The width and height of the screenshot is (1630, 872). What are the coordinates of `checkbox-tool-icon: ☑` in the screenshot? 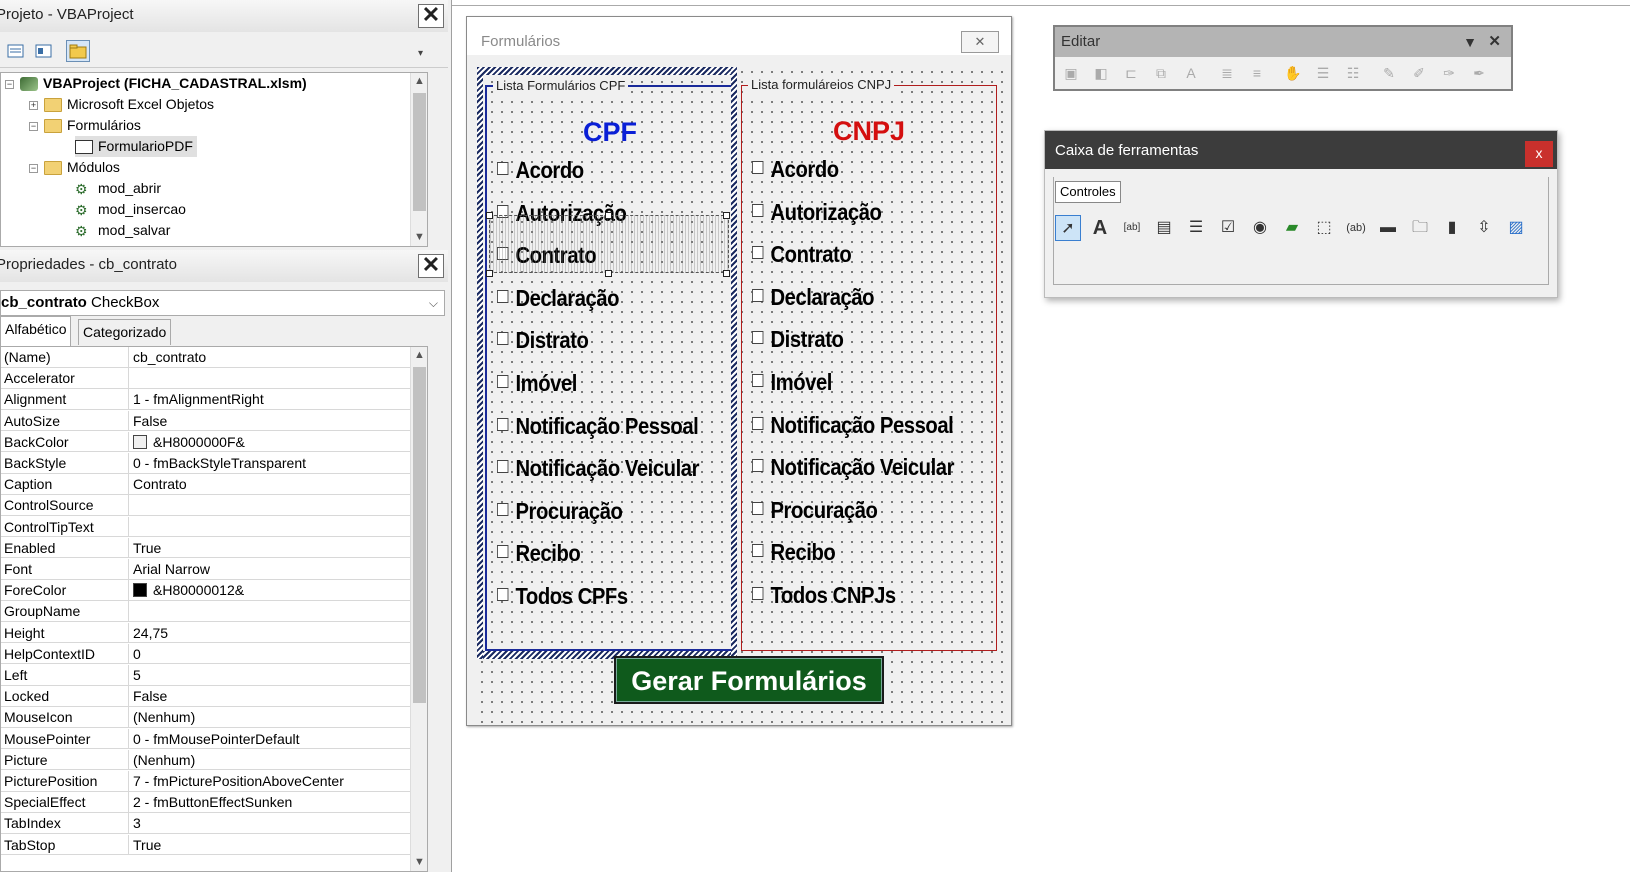 It's located at (1228, 228).